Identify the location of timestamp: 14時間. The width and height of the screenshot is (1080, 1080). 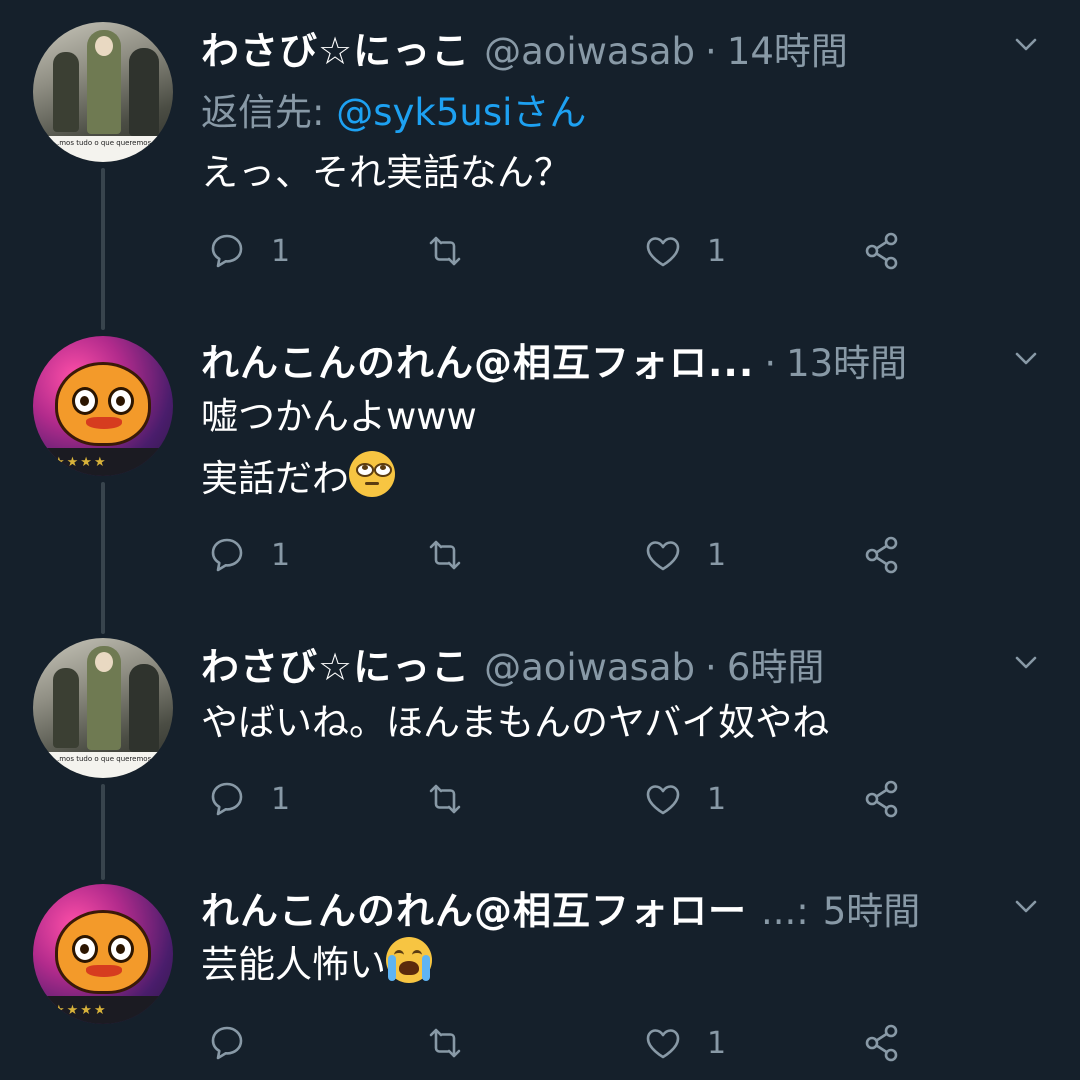
(787, 48).